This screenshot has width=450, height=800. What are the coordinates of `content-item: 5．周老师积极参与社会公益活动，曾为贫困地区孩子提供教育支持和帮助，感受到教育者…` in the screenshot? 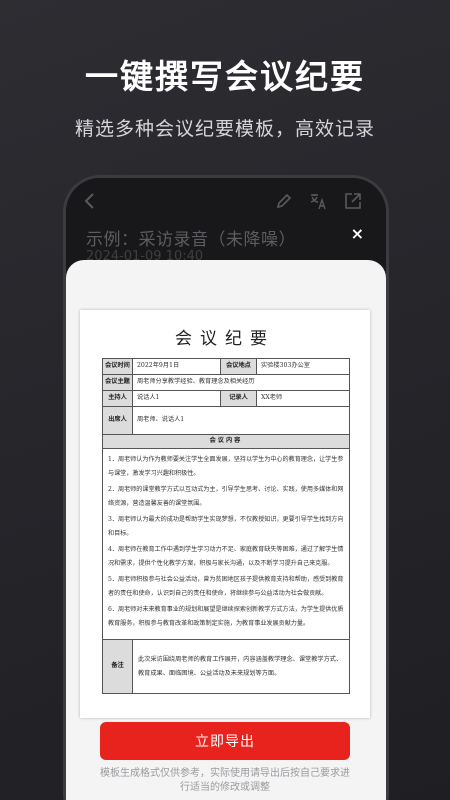 It's located at (226, 586).